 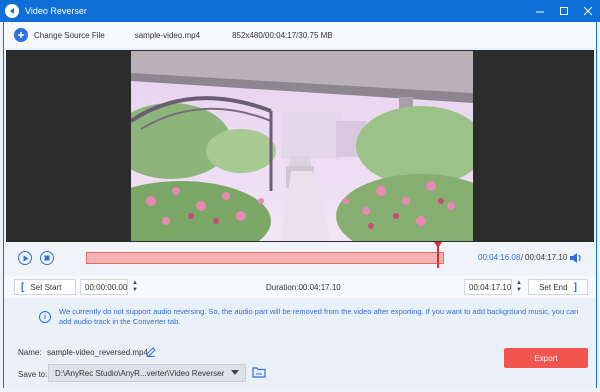 I want to click on playback-controls: 00:04:16.08 / 00:04:17.10, so click(x=300, y=259).